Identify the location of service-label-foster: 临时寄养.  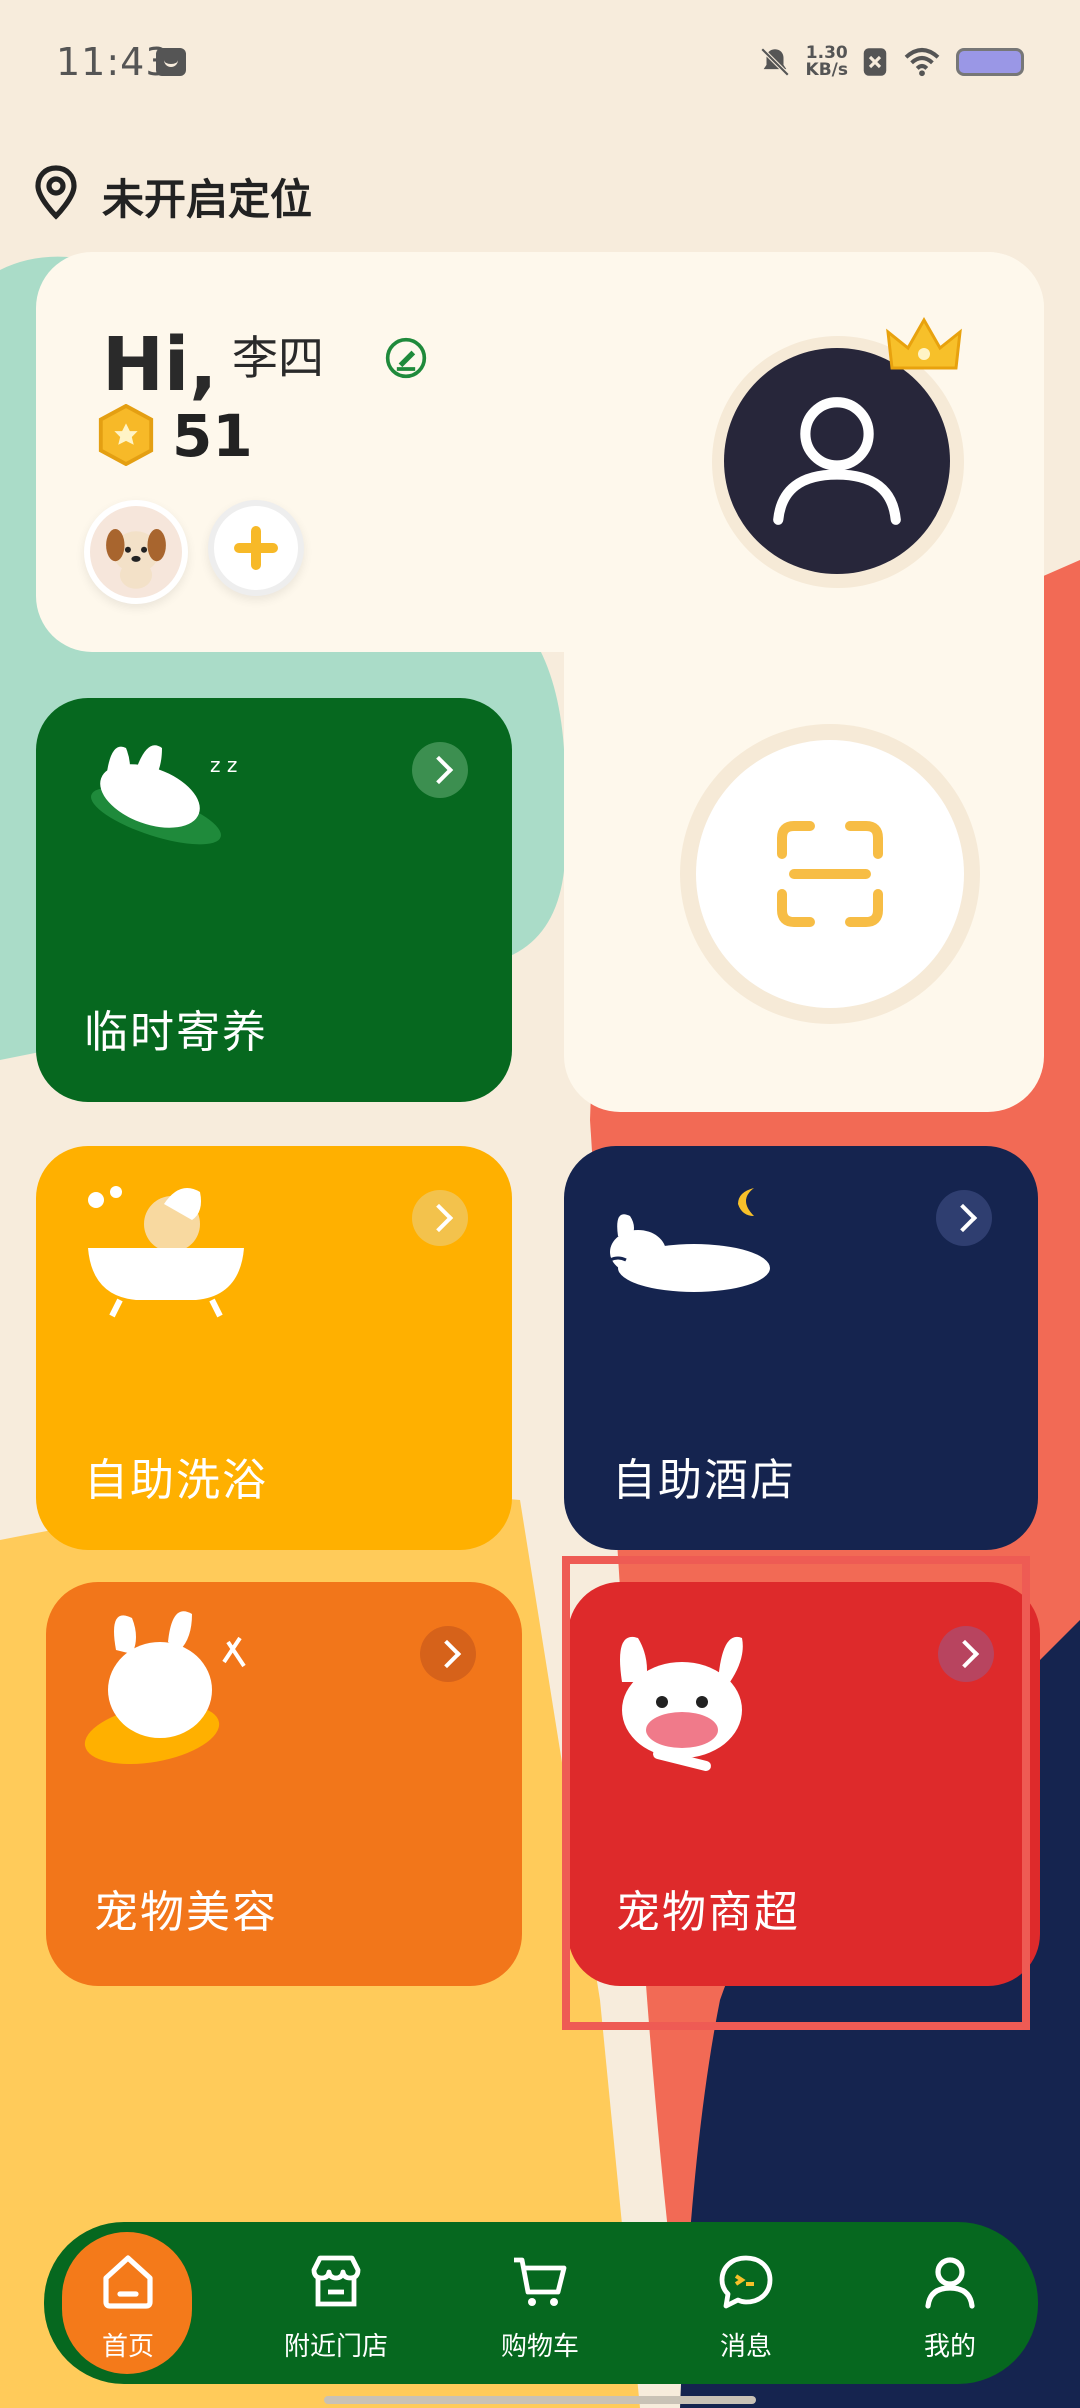
(176, 1032).